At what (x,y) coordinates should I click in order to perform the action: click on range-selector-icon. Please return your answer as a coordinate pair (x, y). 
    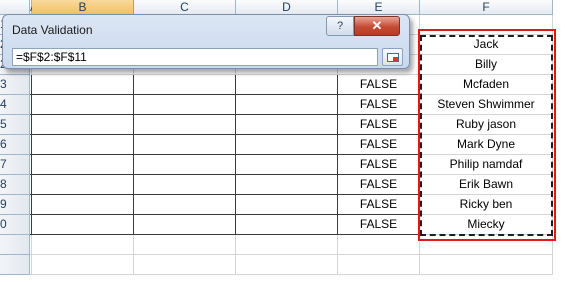
    Looking at the image, I should click on (393, 57).